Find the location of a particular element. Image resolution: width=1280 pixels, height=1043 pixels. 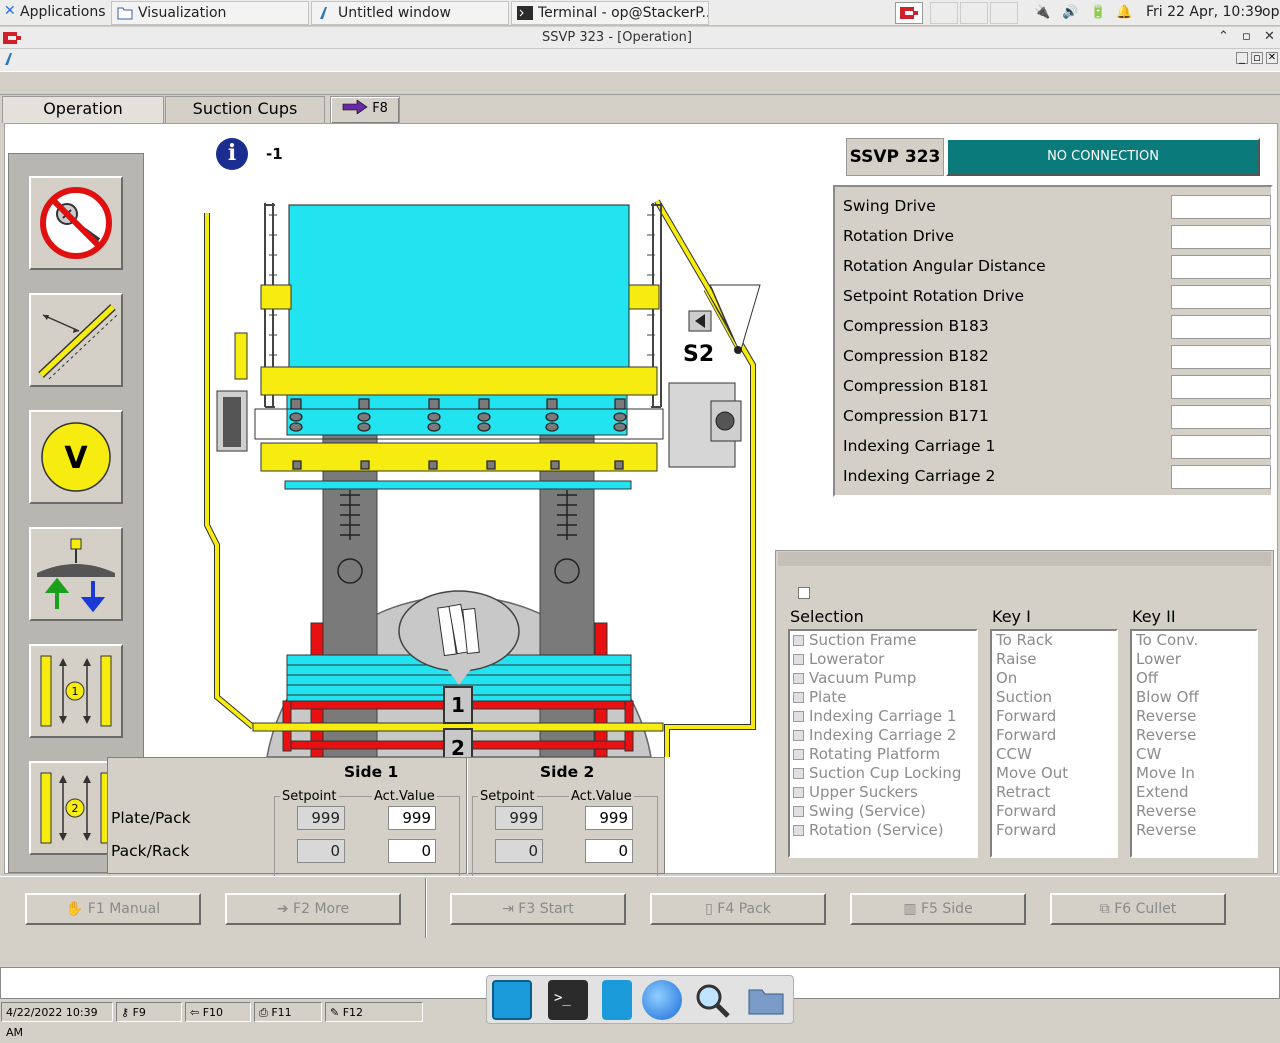

list-item: Indexing Carriage 2 is located at coordinates (883, 735).